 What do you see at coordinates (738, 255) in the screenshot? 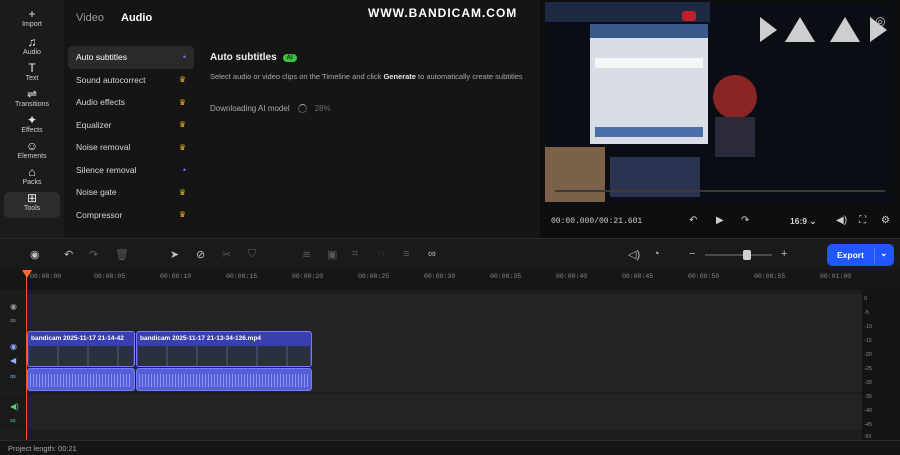
I see `zoom-slider` at bounding box center [738, 255].